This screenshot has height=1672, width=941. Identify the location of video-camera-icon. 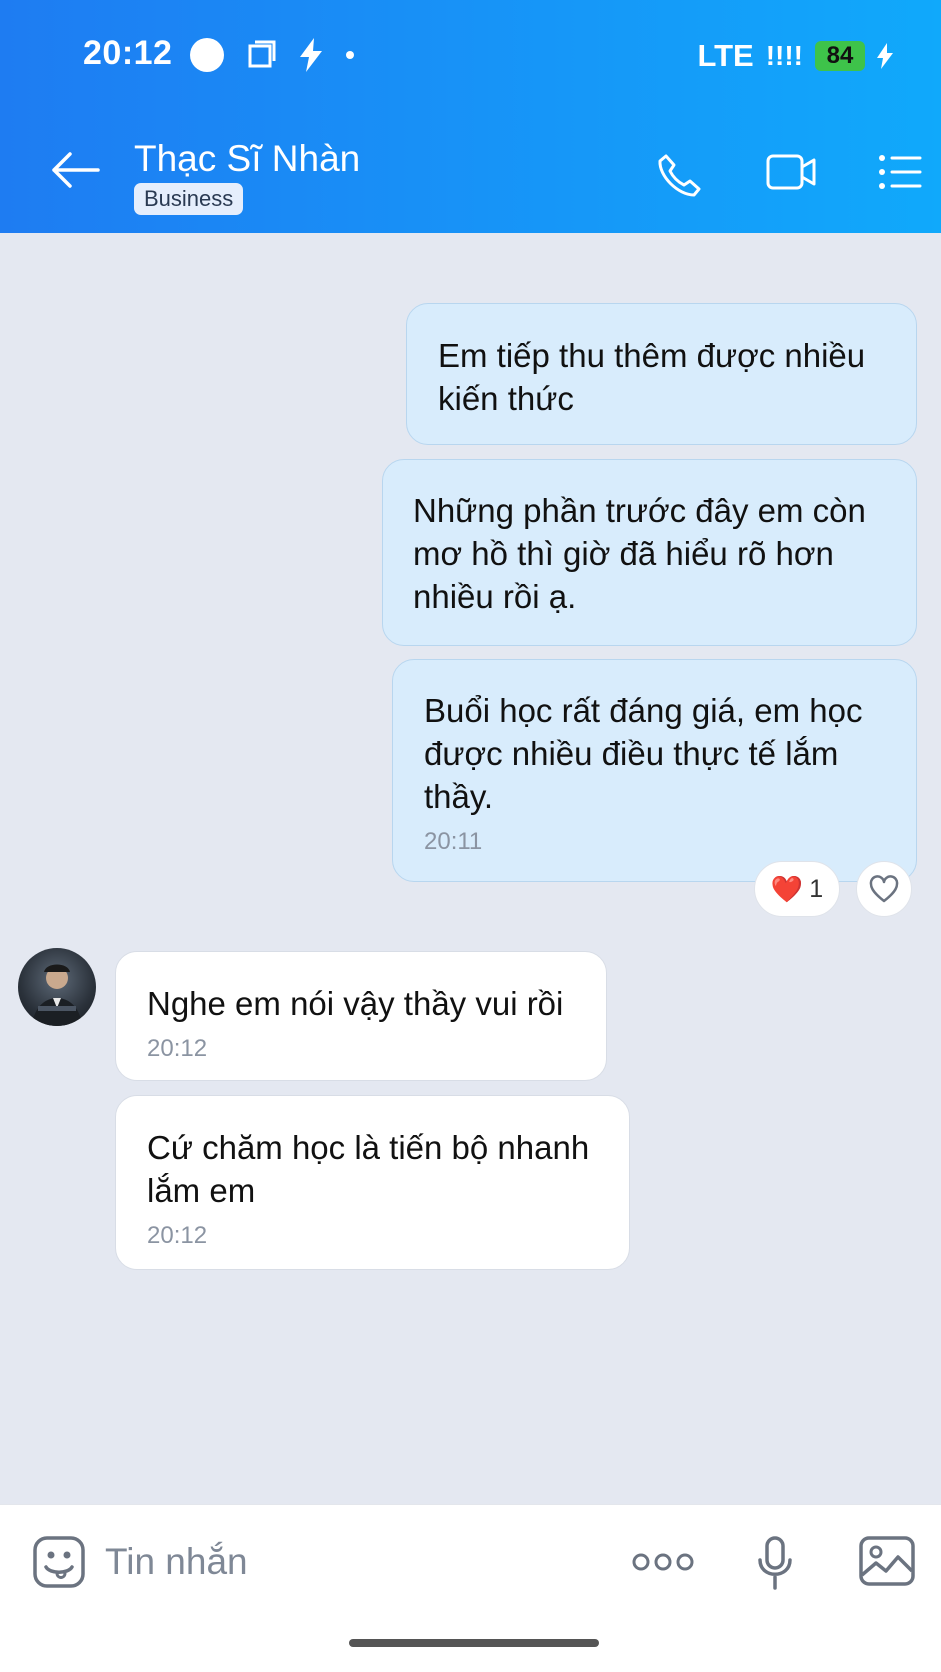
(791, 172).